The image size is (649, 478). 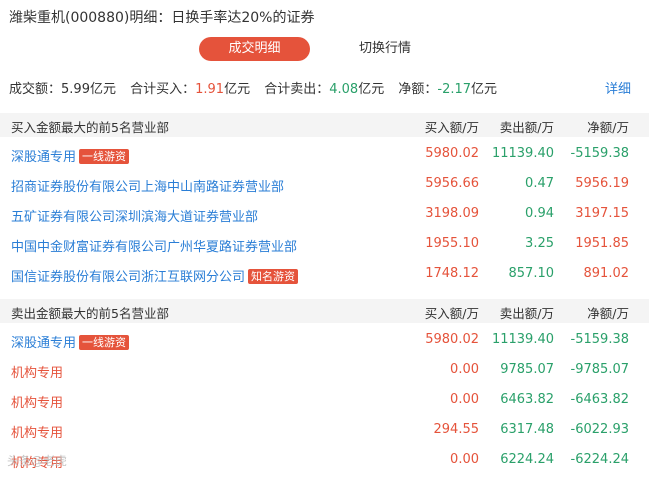 I want to click on net-amount: -6224.24, so click(x=599, y=459).